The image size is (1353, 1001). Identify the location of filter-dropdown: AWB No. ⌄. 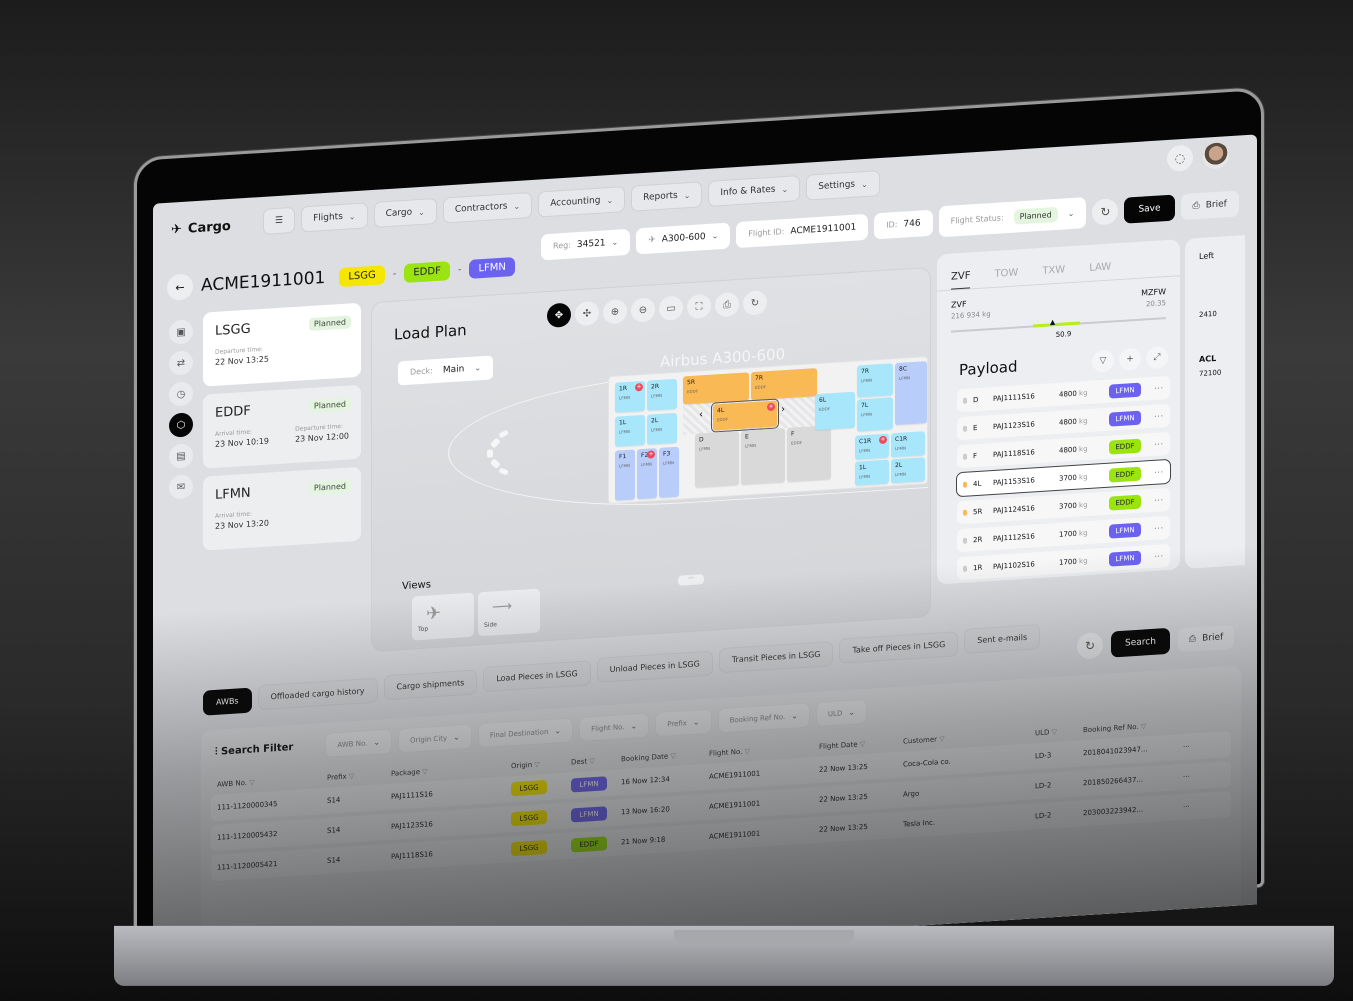
(359, 743).